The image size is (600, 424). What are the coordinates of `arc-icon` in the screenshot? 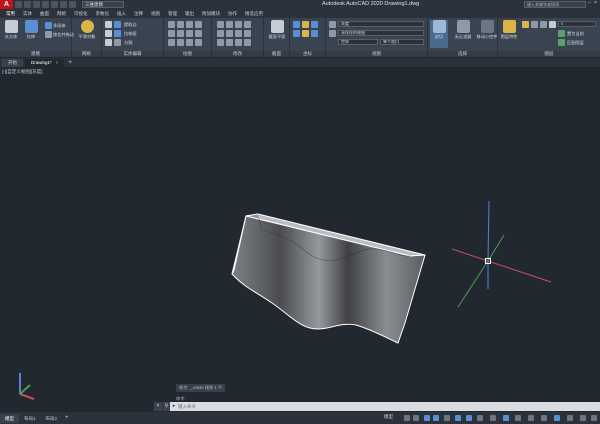 It's located at (198, 24).